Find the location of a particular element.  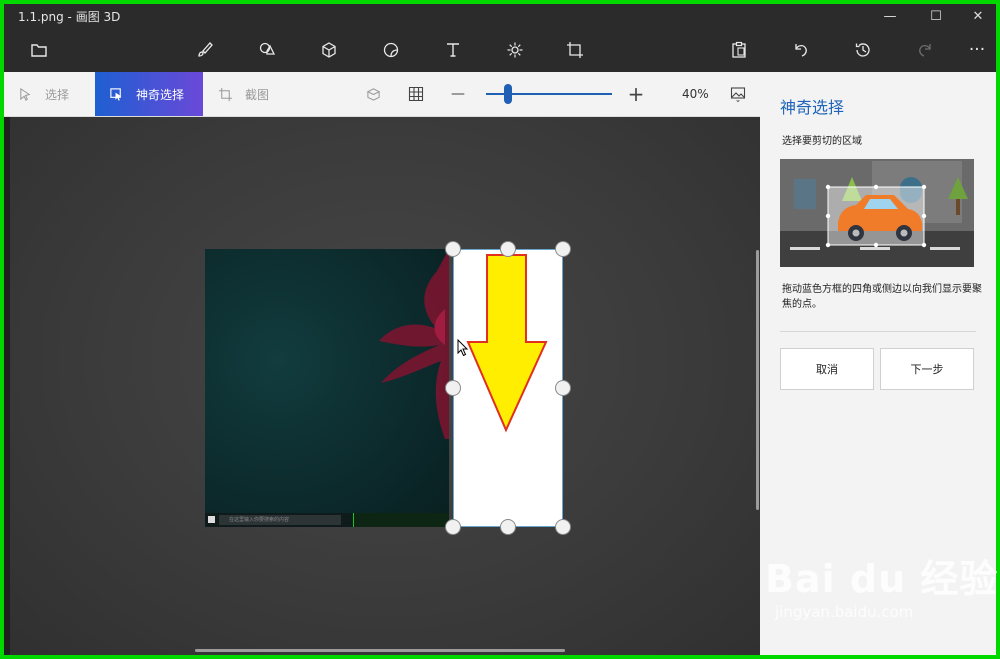

text-icon is located at coordinates (453, 50).